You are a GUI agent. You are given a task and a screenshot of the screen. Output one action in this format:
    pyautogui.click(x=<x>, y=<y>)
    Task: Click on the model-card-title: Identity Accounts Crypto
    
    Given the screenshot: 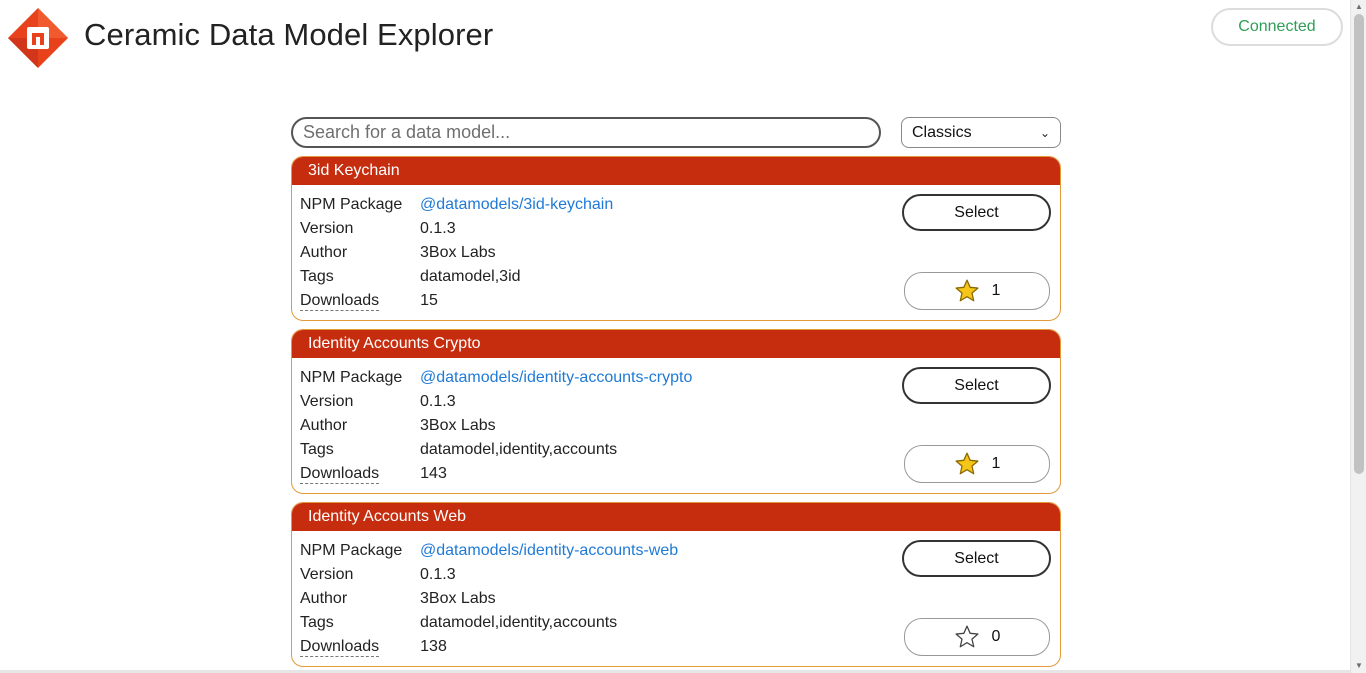 What is the action you would take?
    pyautogui.click(x=676, y=344)
    